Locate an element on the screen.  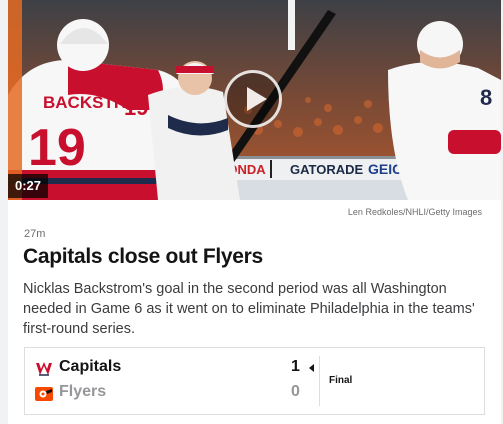
svg-text: GATORADE is located at coordinates (327, 169).